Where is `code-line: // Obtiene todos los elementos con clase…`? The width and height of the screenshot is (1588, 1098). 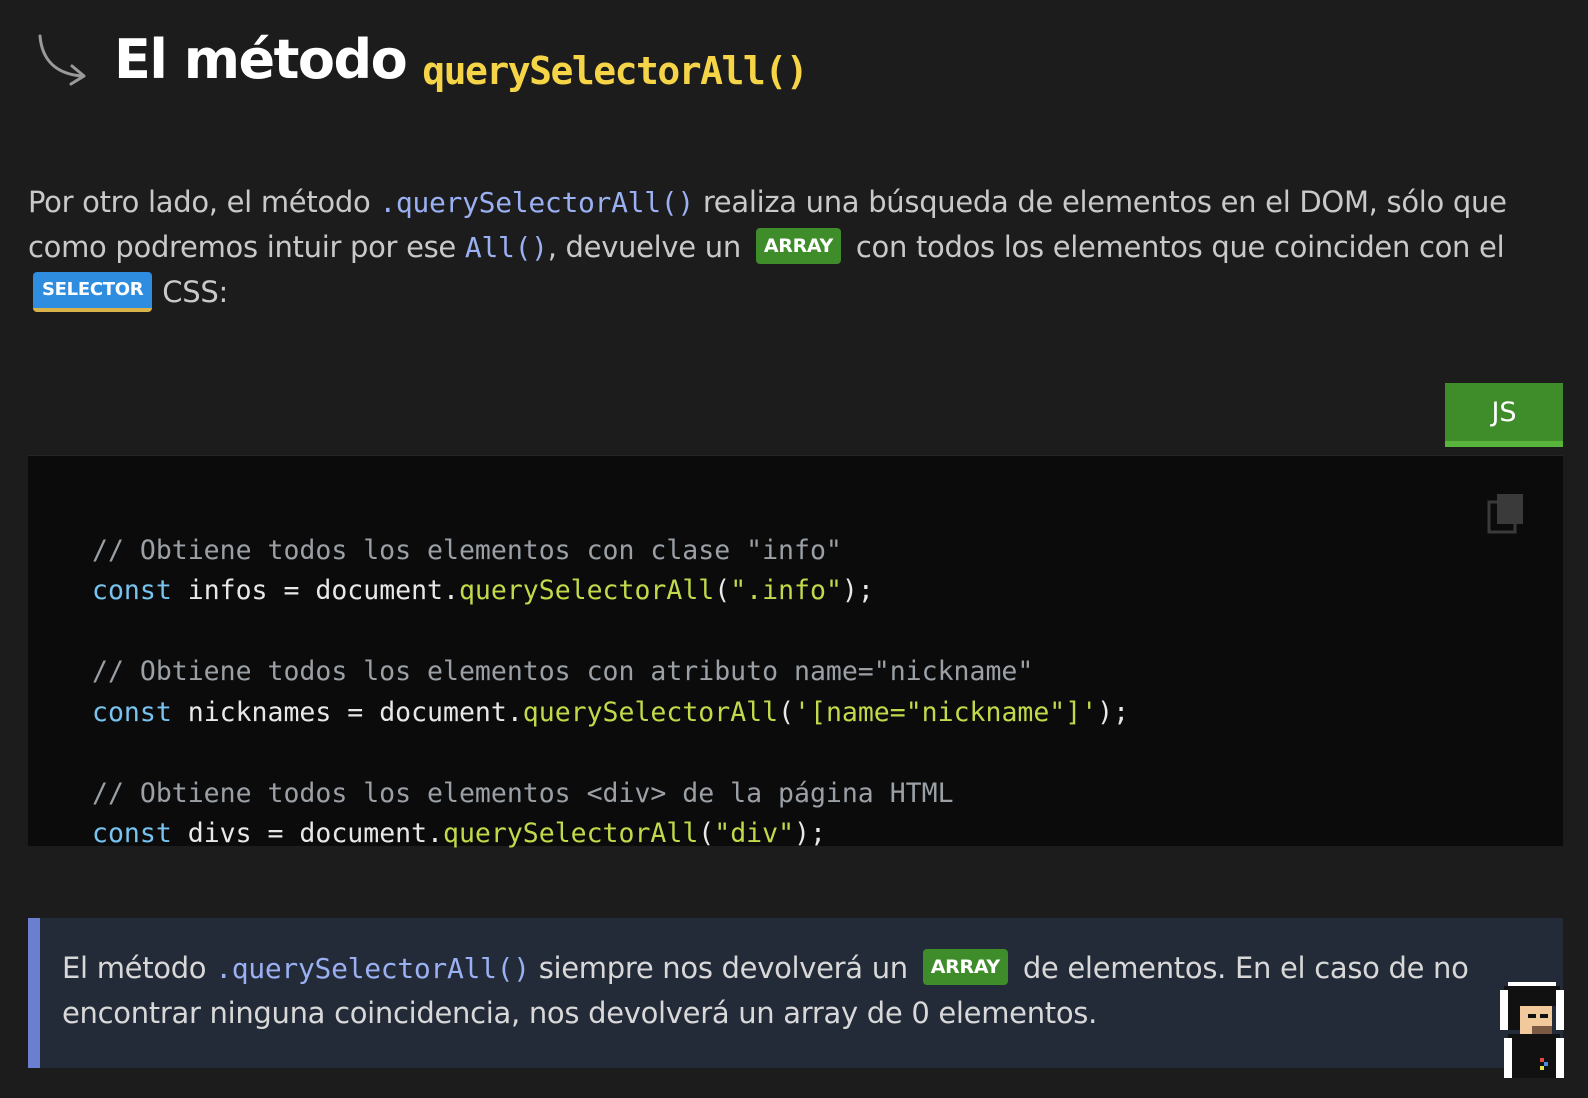
code-line: // Obtiene todos los elementos con clase… is located at coordinates (610, 551).